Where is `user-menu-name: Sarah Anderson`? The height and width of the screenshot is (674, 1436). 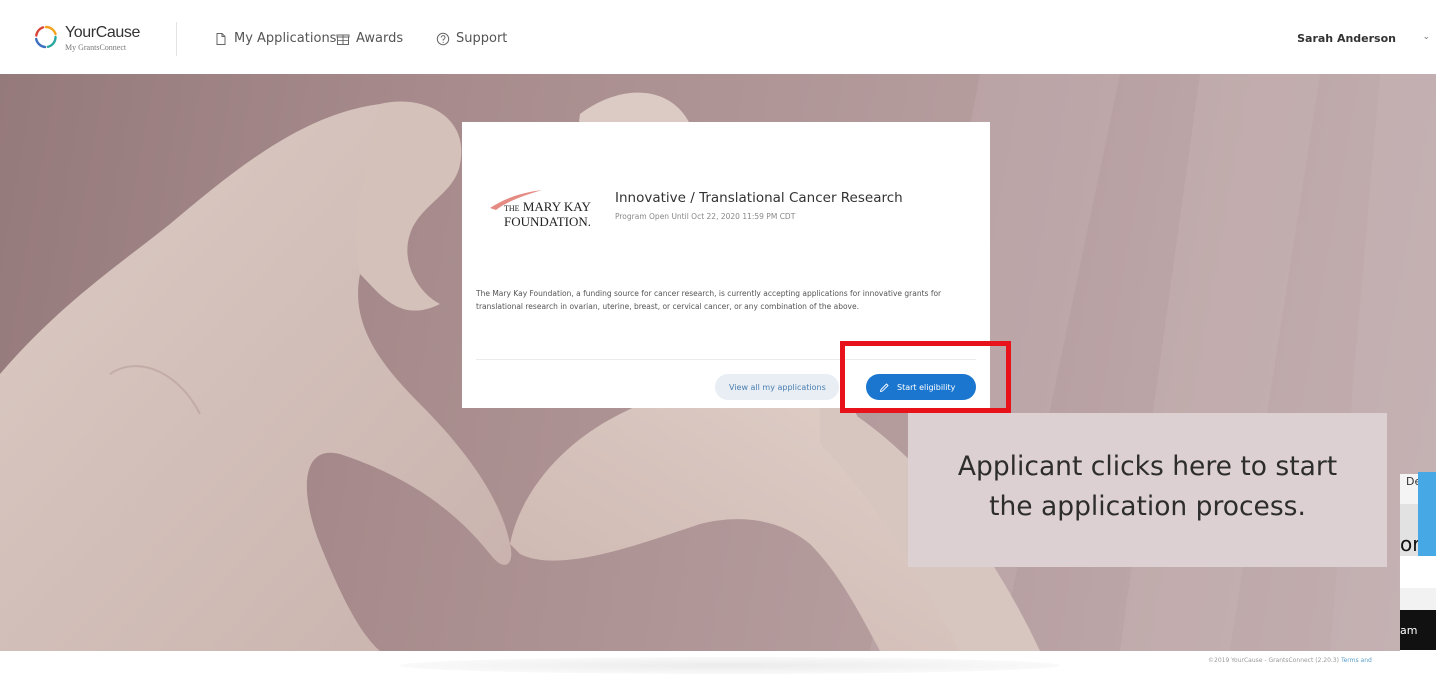 user-menu-name: Sarah Anderson is located at coordinates (1346, 38).